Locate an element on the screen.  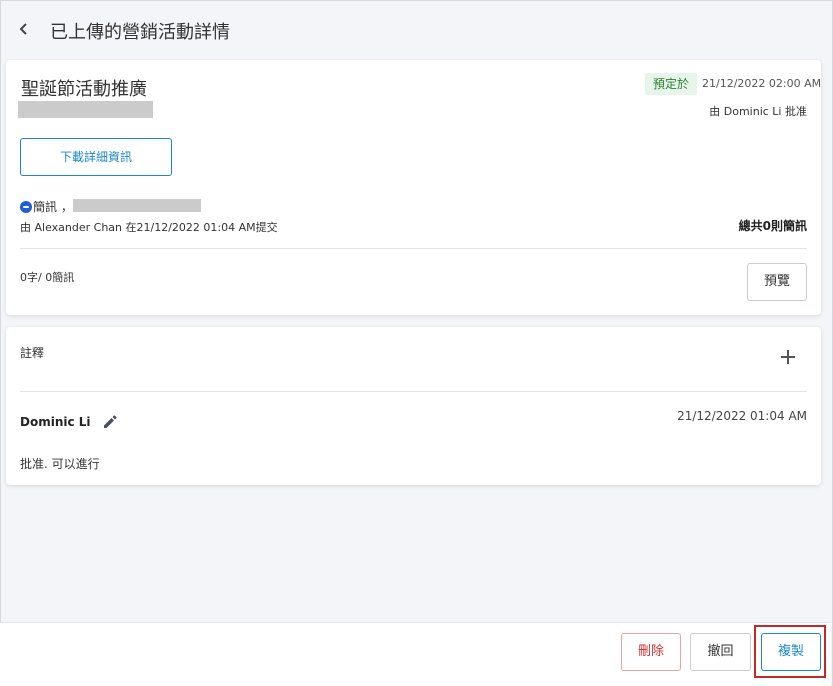
channel-label: 簡訊 ， is located at coordinates (53, 207).